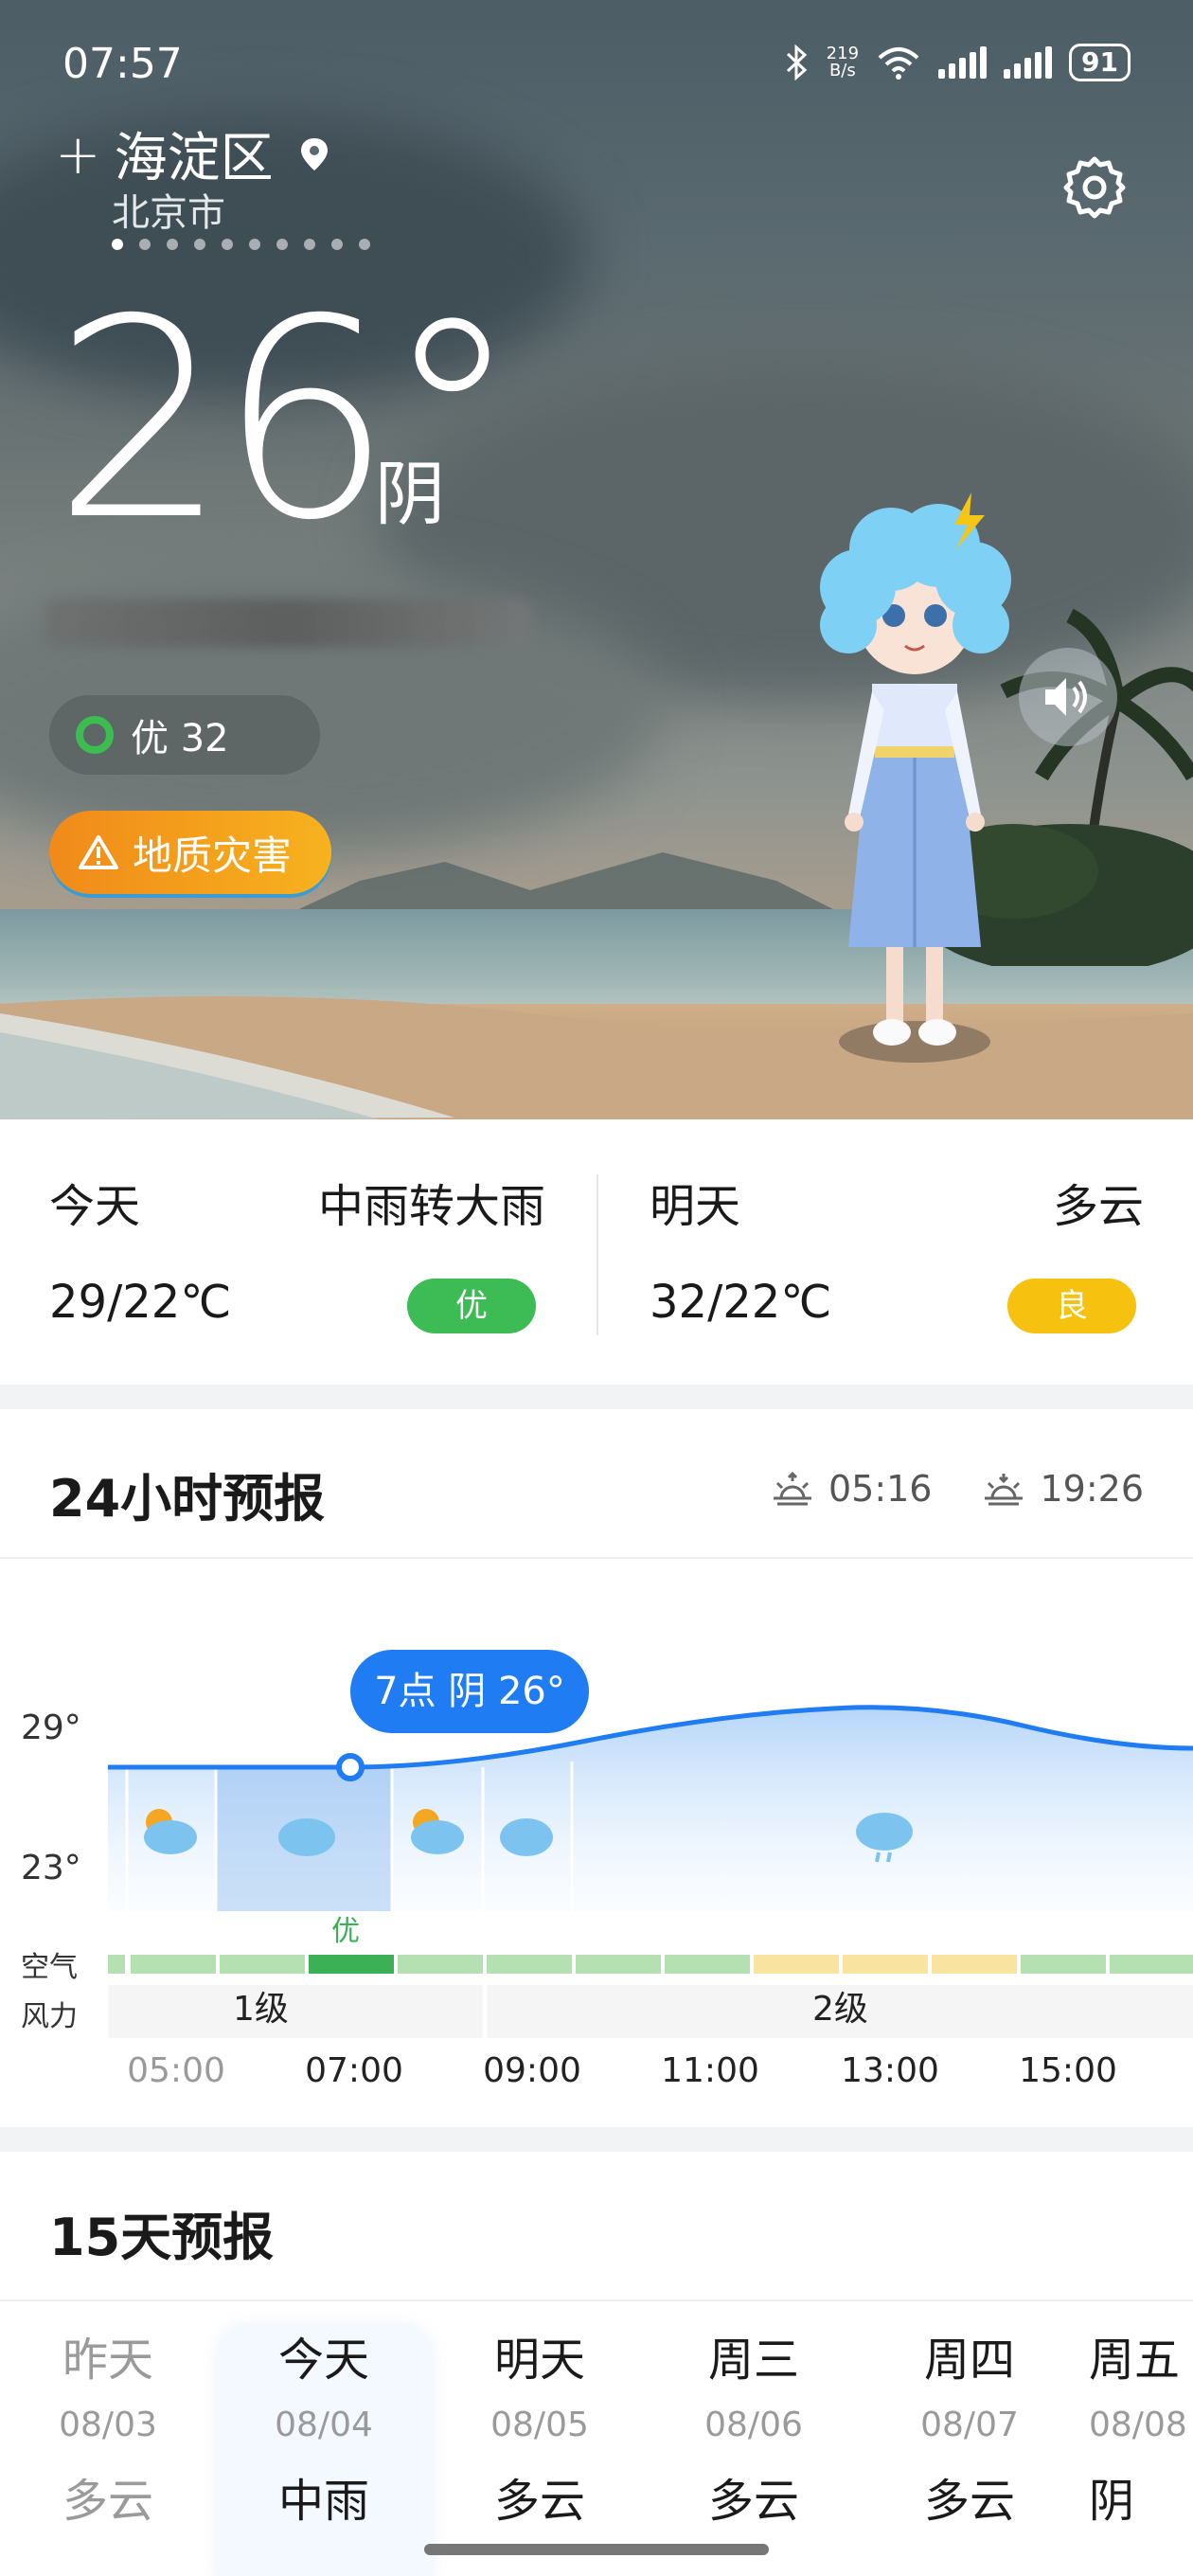 The image size is (1193, 2576). I want to click on today-aqi-badge: 优, so click(471, 1306).